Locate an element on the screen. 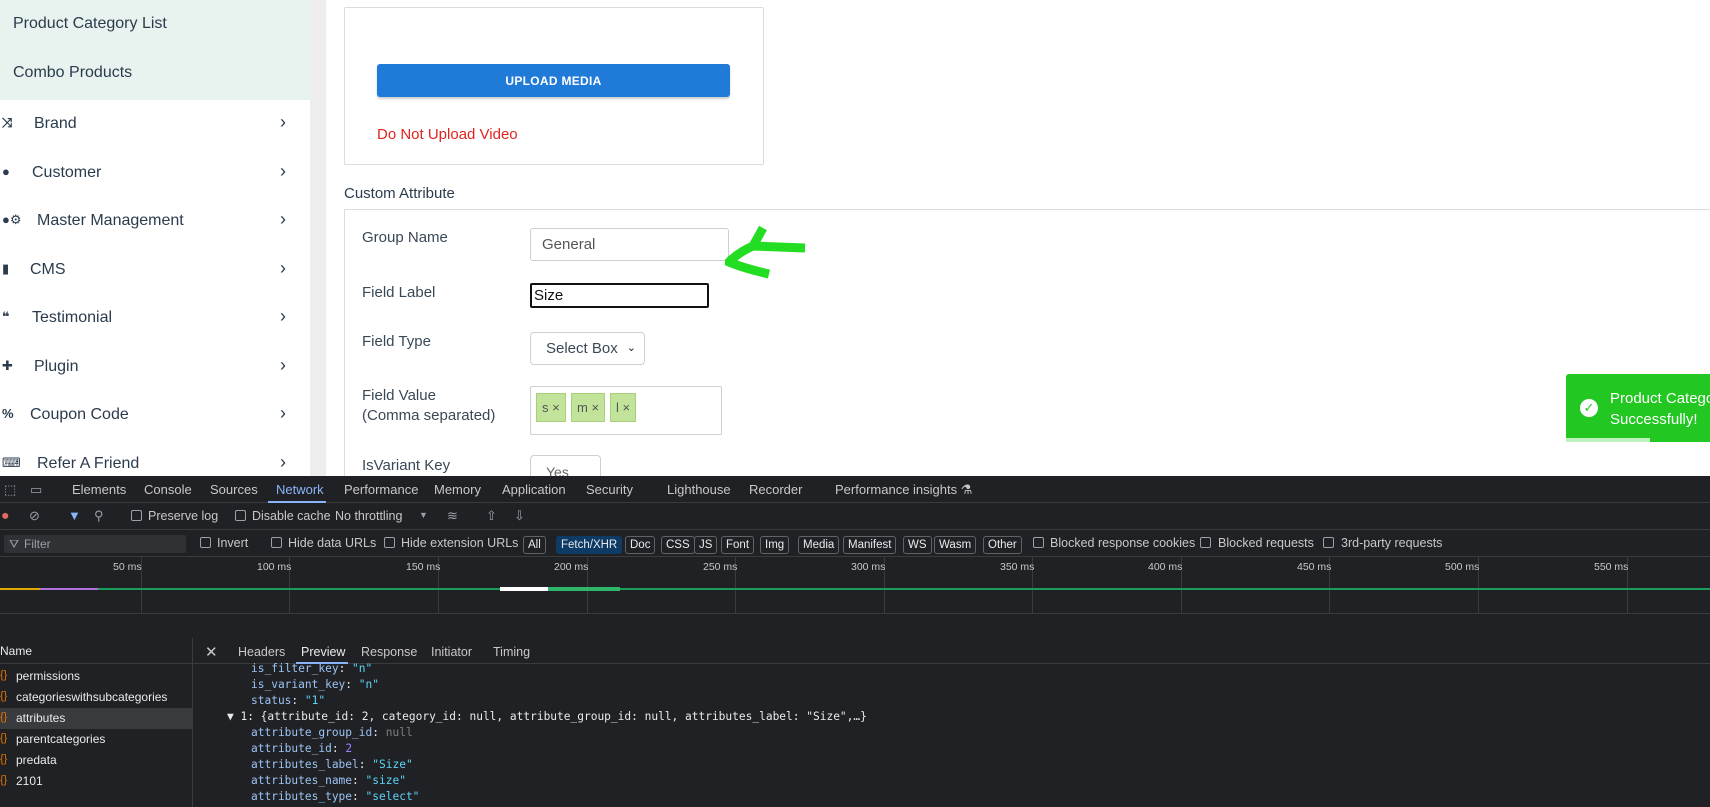 The width and height of the screenshot is (1710, 807). tab-headers: Headers is located at coordinates (261, 652).